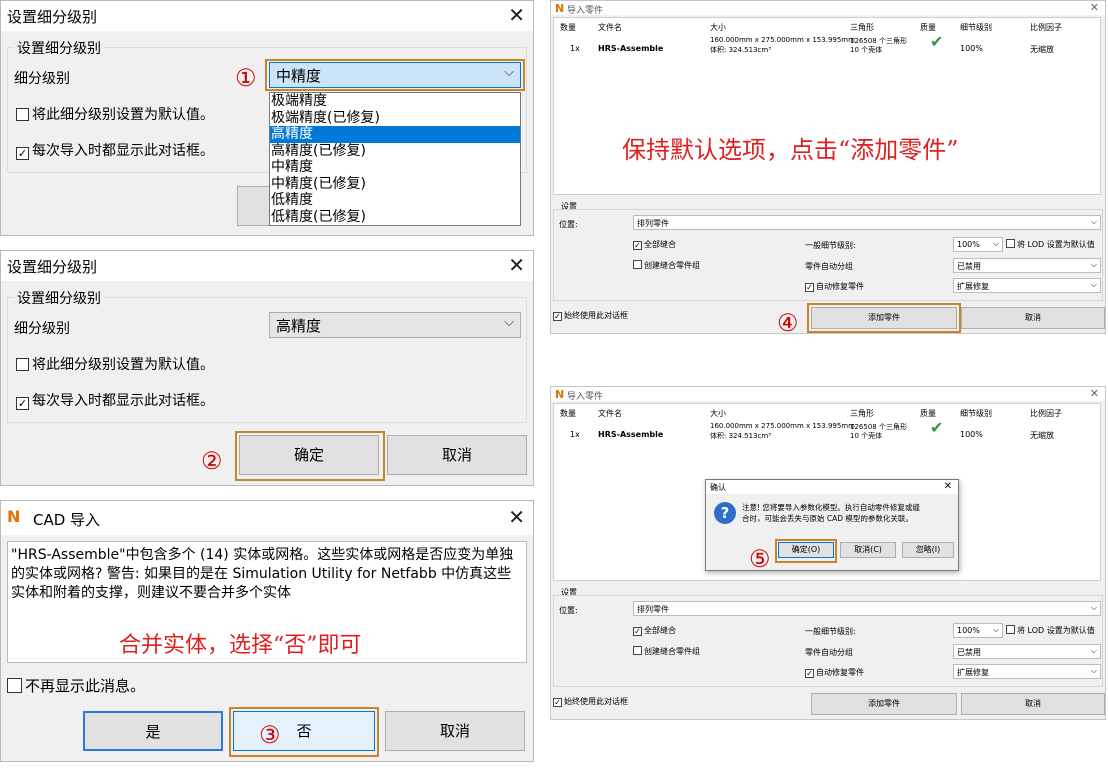 The image size is (1108, 778). Describe the element at coordinates (1046, 413) in the screenshot. I see `col-scale: 比例因子` at that location.